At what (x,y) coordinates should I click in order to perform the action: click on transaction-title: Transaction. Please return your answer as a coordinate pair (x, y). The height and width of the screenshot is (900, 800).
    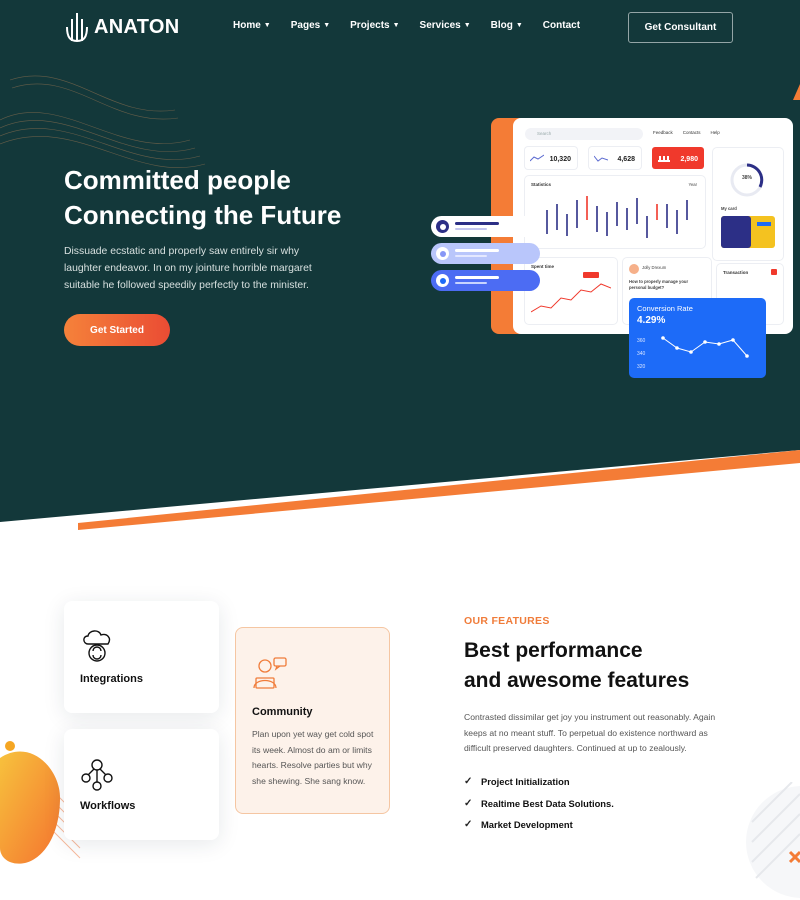
    Looking at the image, I should click on (736, 272).